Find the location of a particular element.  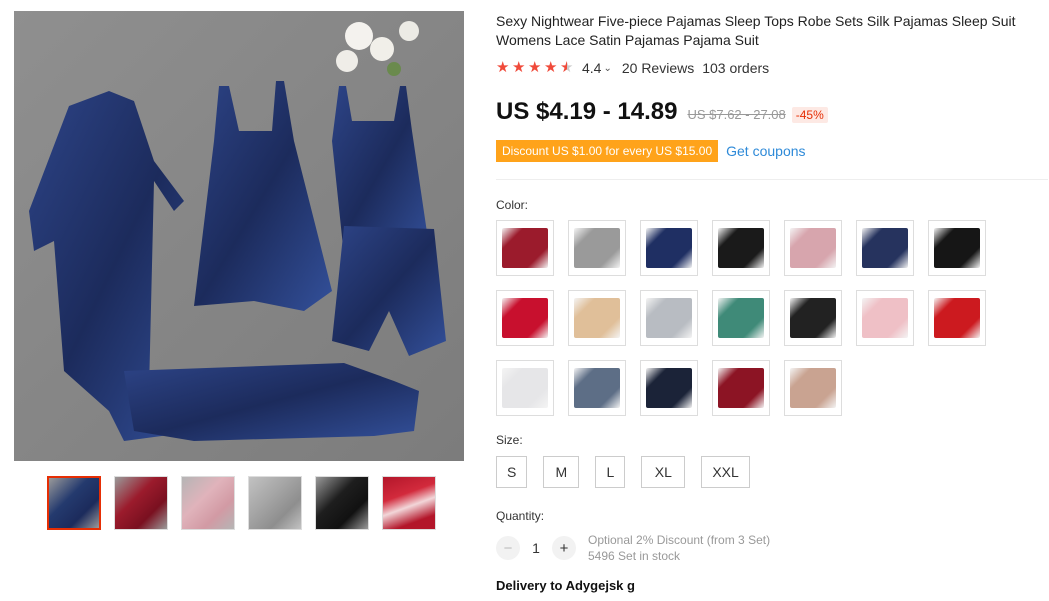

delivery-info: Delivery to Adygejsk g is located at coordinates (565, 585).